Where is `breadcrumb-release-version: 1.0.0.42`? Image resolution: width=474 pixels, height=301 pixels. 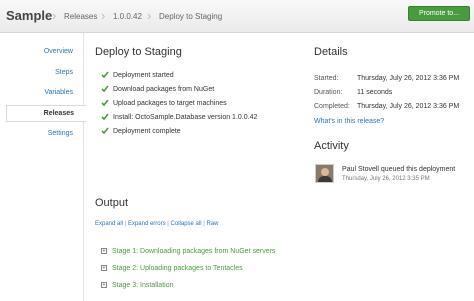 breadcrumb-release-version: 1.0.0.42 is located at coordinates (127, 16).